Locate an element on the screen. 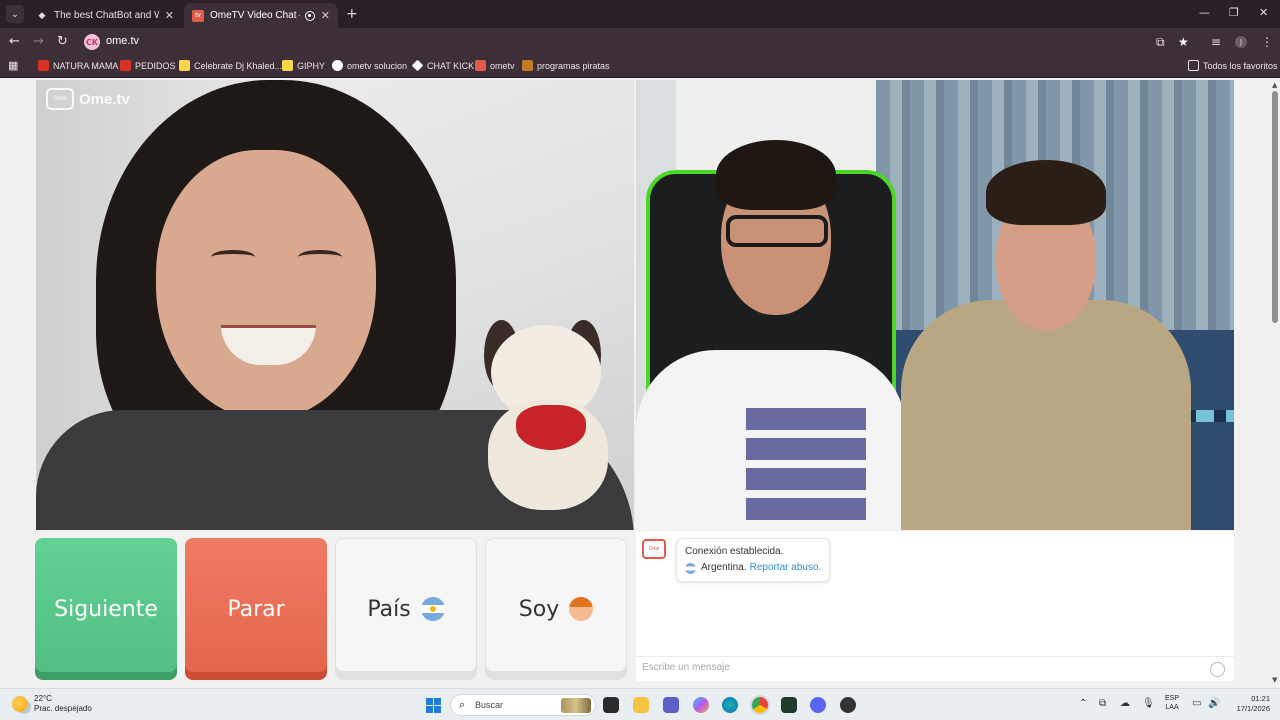 The width and height of the screenshot is (1280, 720). microphone-icon: 🎙 is located at coordinates (1148, 703).